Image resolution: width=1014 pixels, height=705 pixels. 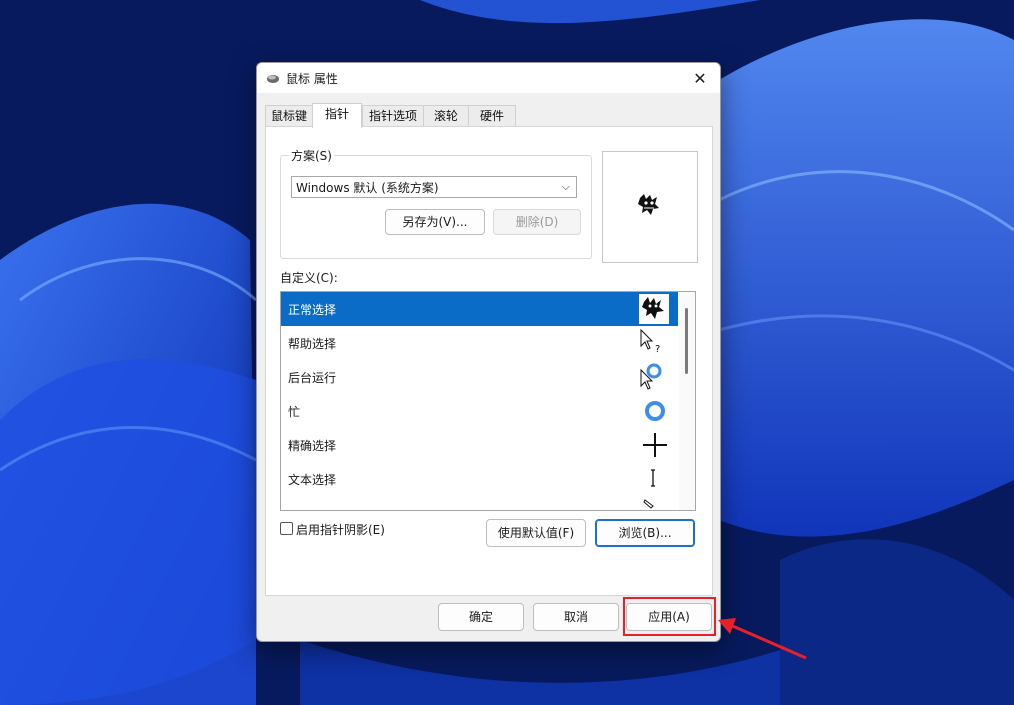 What do you see at coordinates (312, 310) in the screenshot?
I see `cursor-role-label: 正常选择` at bounding box center [312, 310].